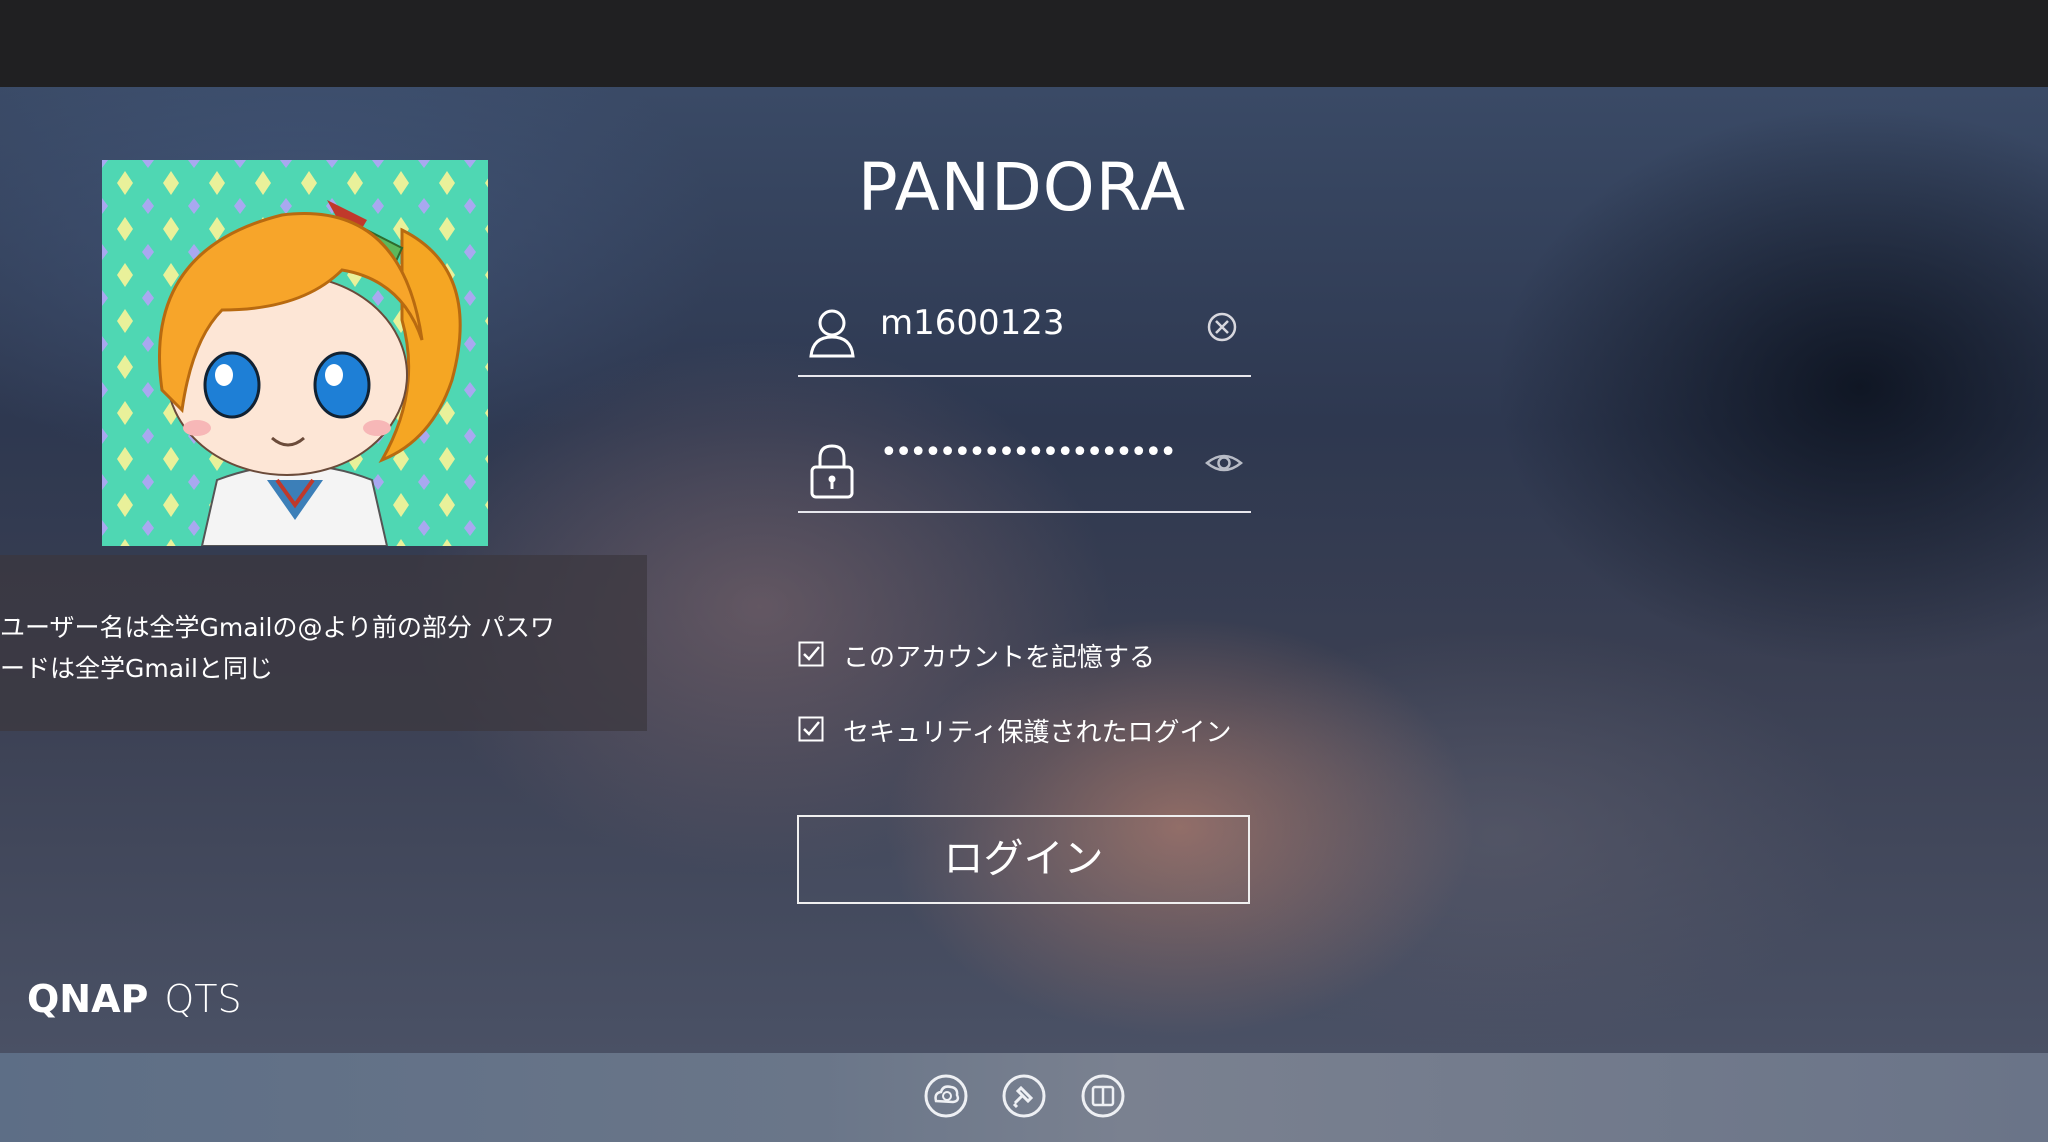 This screenshot has height=1142, width=2048. Describe the element at coordinates (1224, 463) in the screenshot. I see `eye-icon` at that location.